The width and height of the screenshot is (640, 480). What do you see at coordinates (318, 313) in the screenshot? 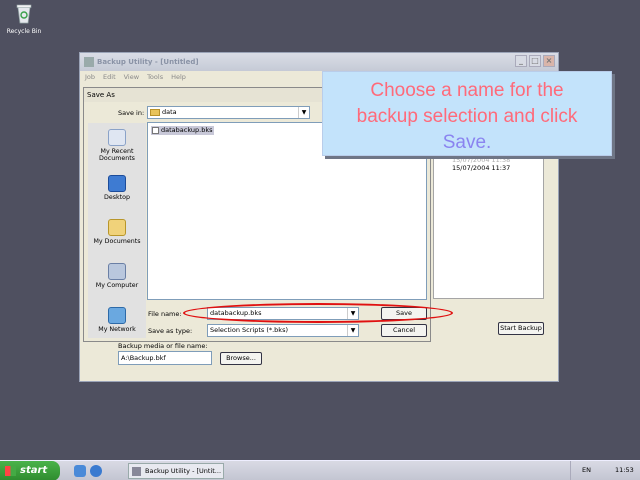
I see `highlight-ellipse` at bounding box center [318, 313].